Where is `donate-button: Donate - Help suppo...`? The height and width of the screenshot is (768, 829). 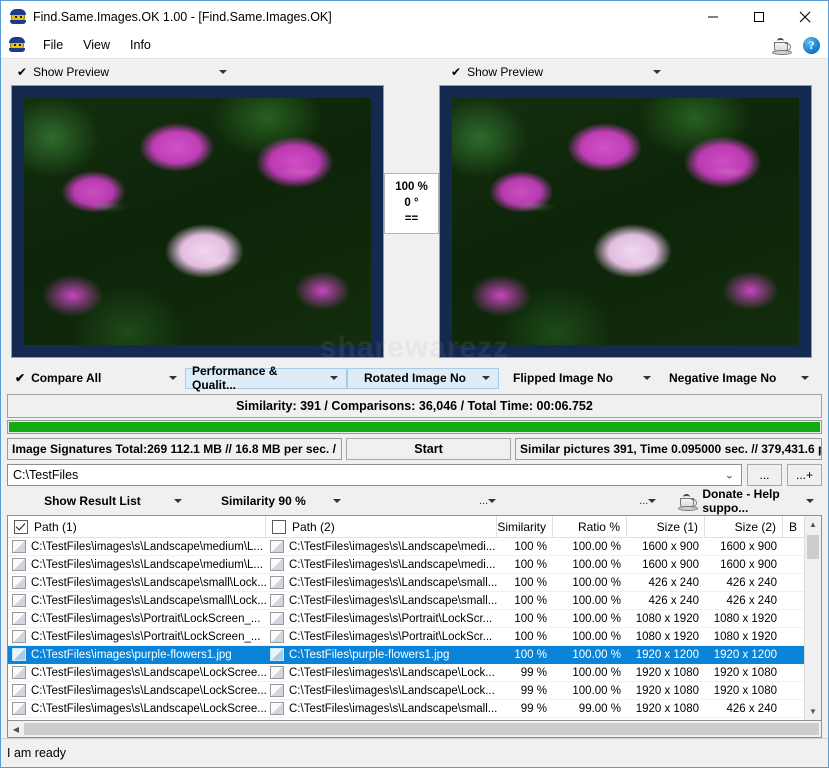
donate-button: Donate - Help suppo... is located at coordinates (750, 501).